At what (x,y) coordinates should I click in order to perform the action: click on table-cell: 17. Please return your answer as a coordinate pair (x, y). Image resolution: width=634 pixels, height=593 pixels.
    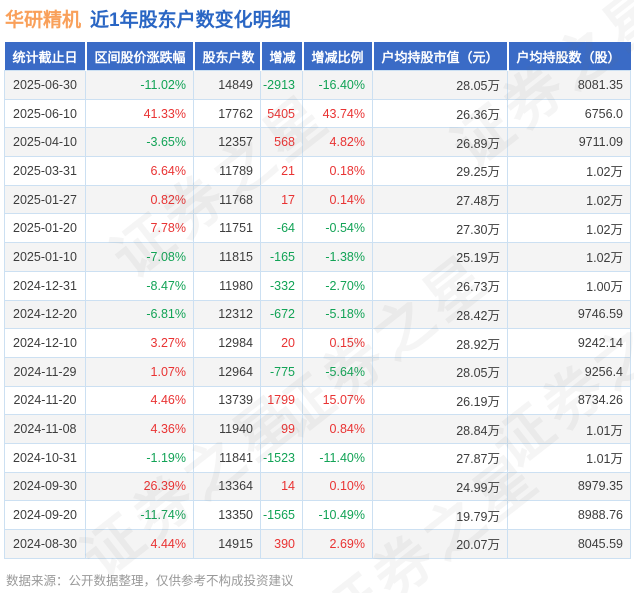
    Looking at the image, I should click on (281, 199).